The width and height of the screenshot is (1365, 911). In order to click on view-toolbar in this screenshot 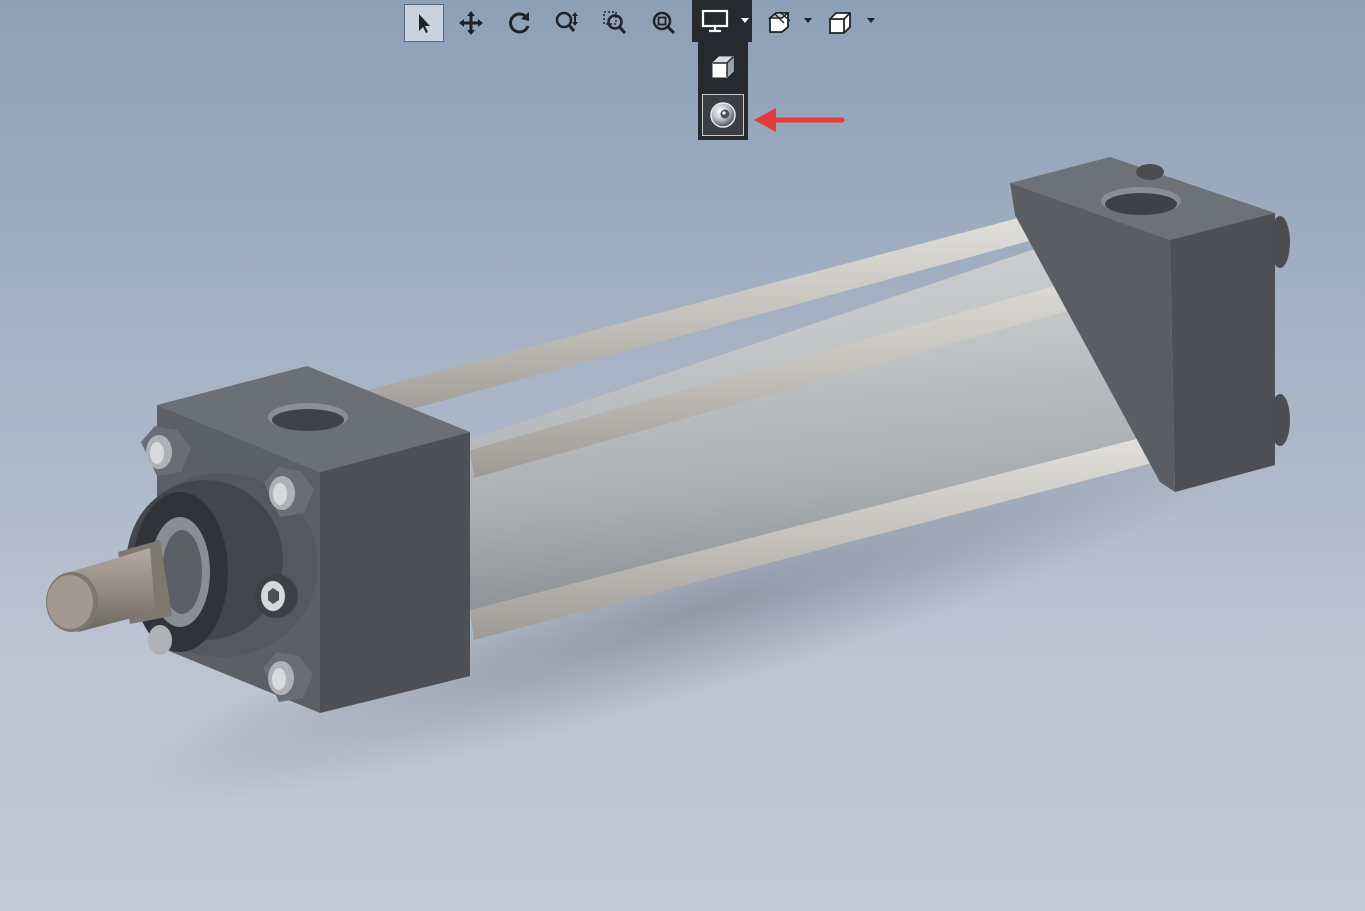, I will do `click(682, 23)`.